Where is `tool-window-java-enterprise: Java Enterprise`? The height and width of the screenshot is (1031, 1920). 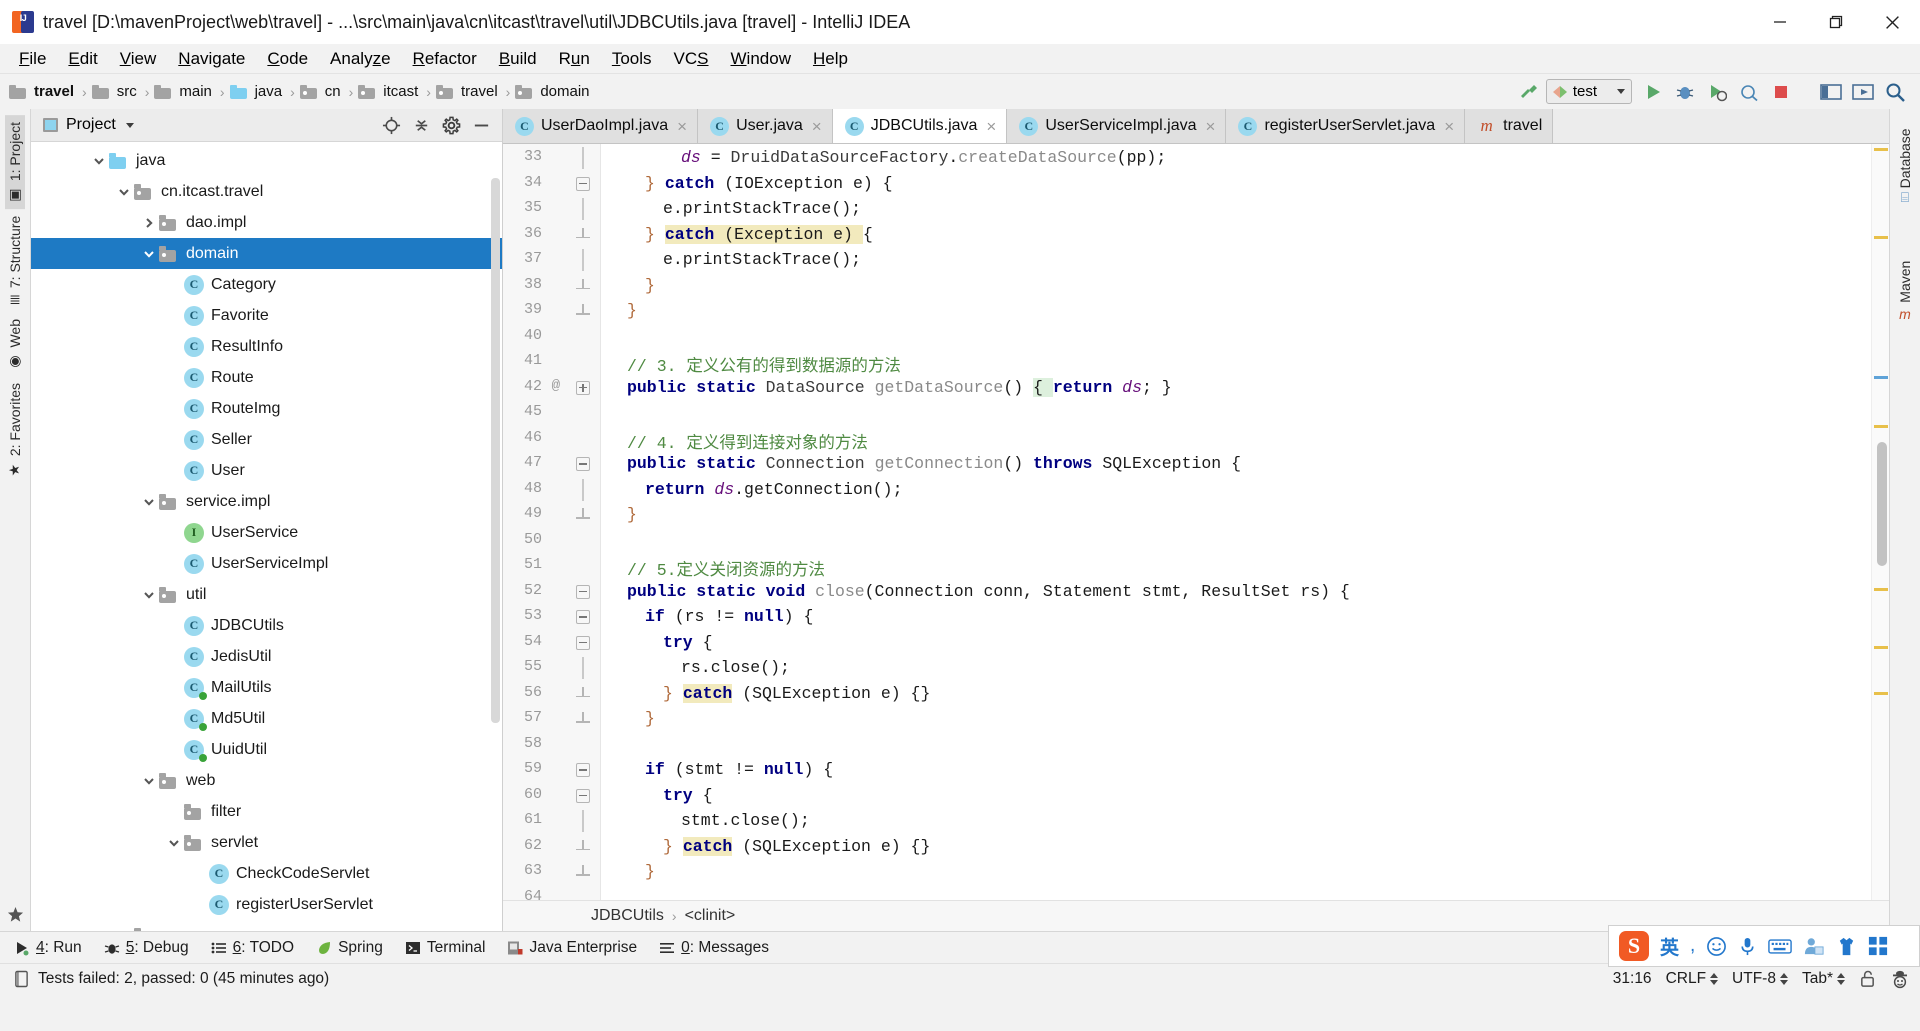 tool-window-java-enterprise: Java Enterprise is located at coordinates (572, 948).